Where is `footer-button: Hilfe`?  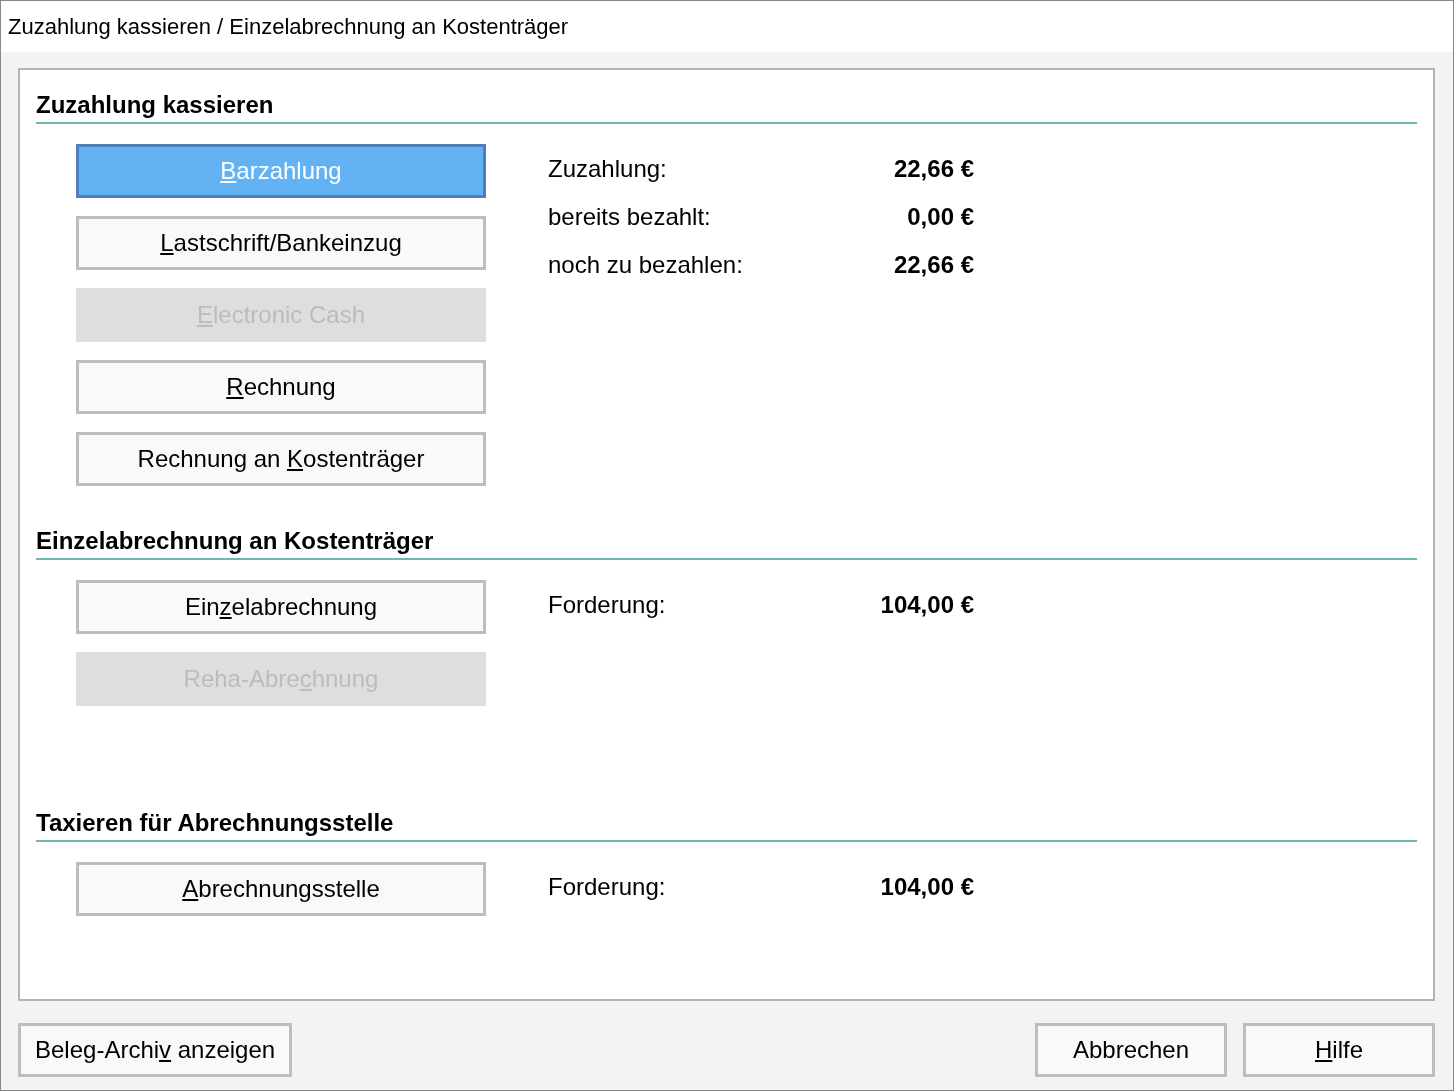
footer-button: Hilfe is located at coordinates (1339, 1050).